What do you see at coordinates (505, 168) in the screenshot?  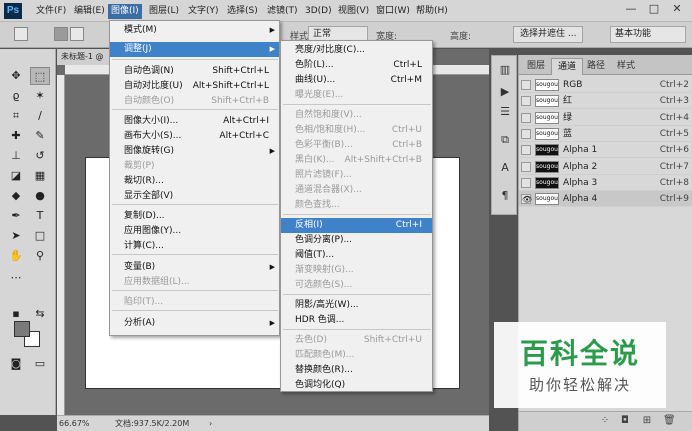 I see `character-icon: A` at bounding box center [505, 168].